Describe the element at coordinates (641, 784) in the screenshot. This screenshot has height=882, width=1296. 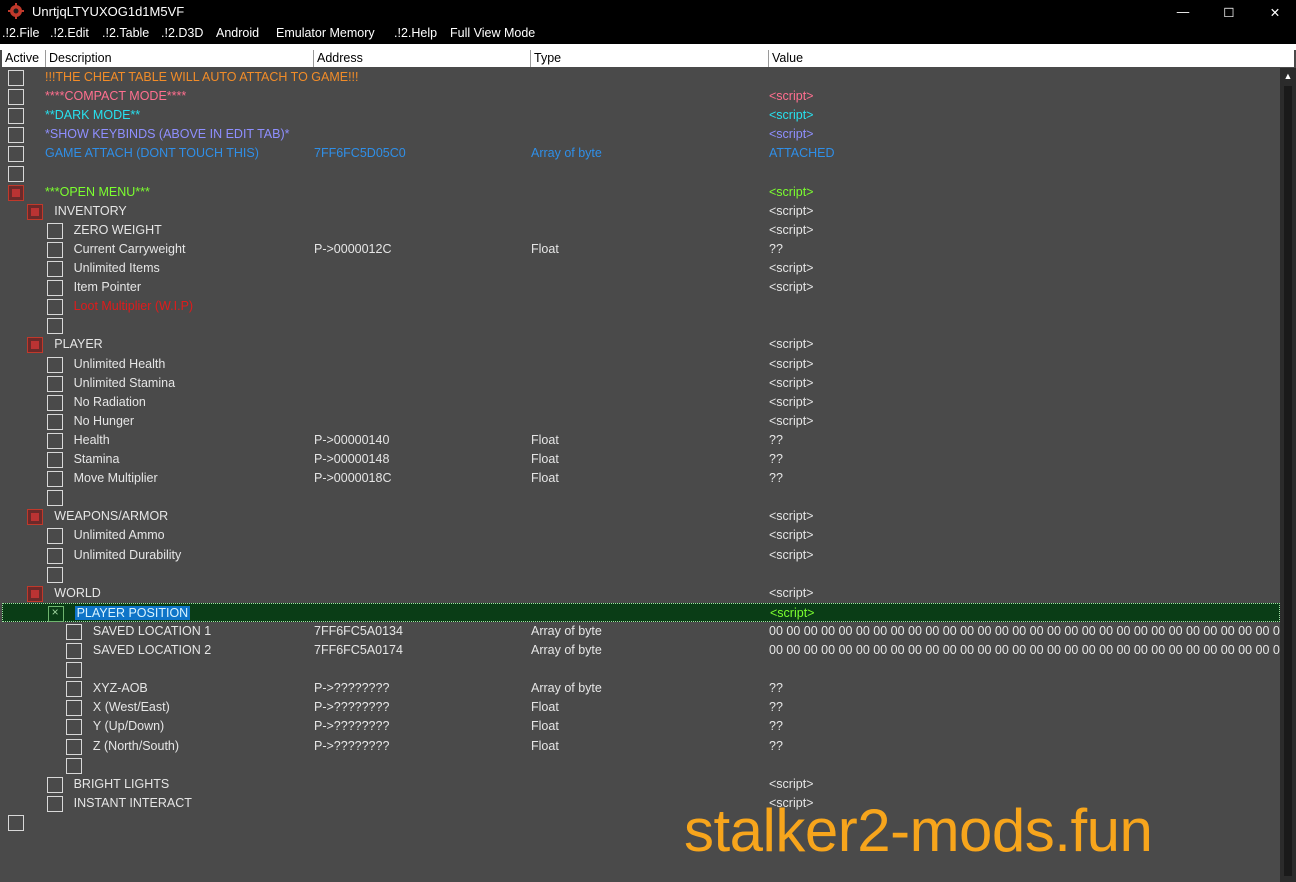
I see `table-row: BRIGHT LIGHTS <script>` at that location.